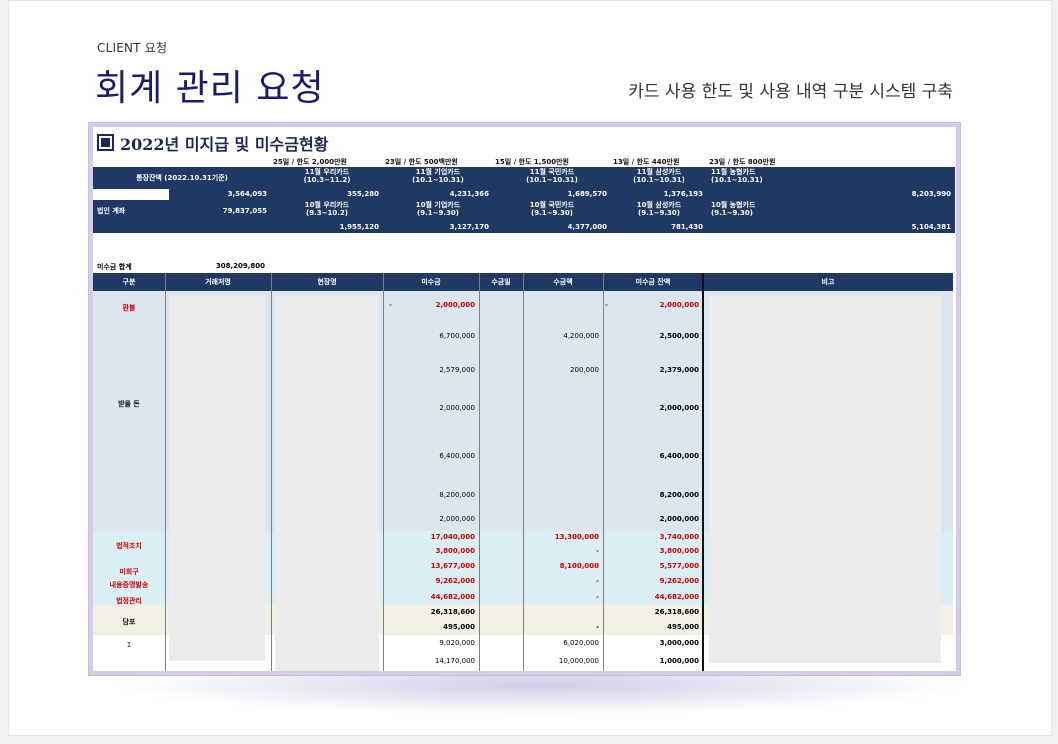 The image size is (1058, 744). What do you see at coordinates (129, 601) in the screenshot?
I see `category-label: 법정관리` at bounding box center [129, 601].